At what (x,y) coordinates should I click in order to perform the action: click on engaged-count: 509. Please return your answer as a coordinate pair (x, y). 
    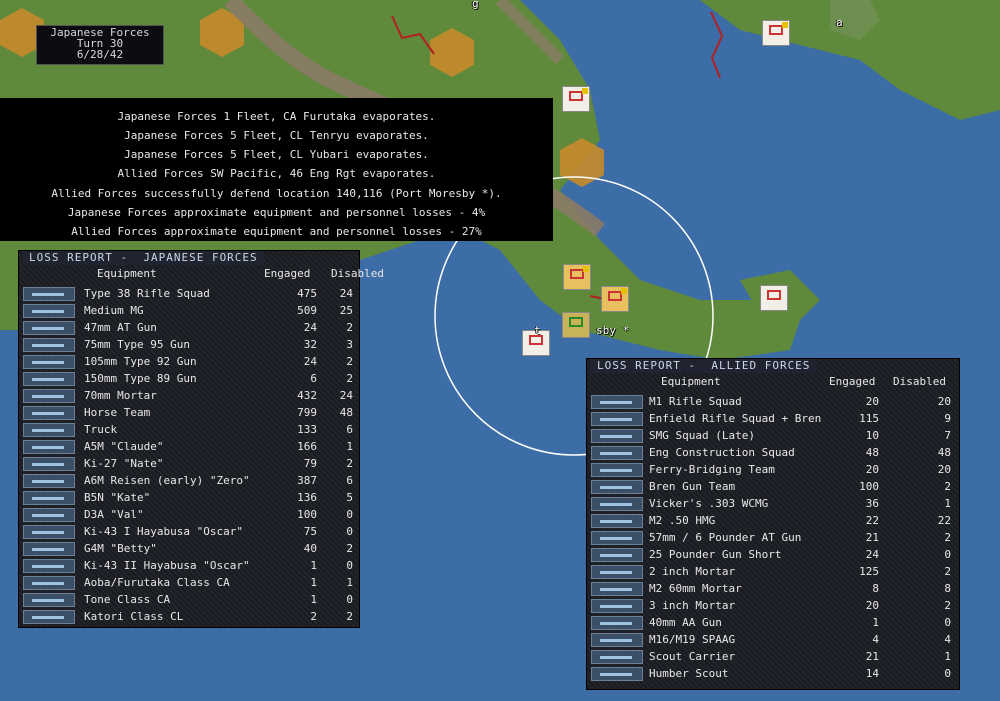
    Looking at the image, I should click on (307, 310).